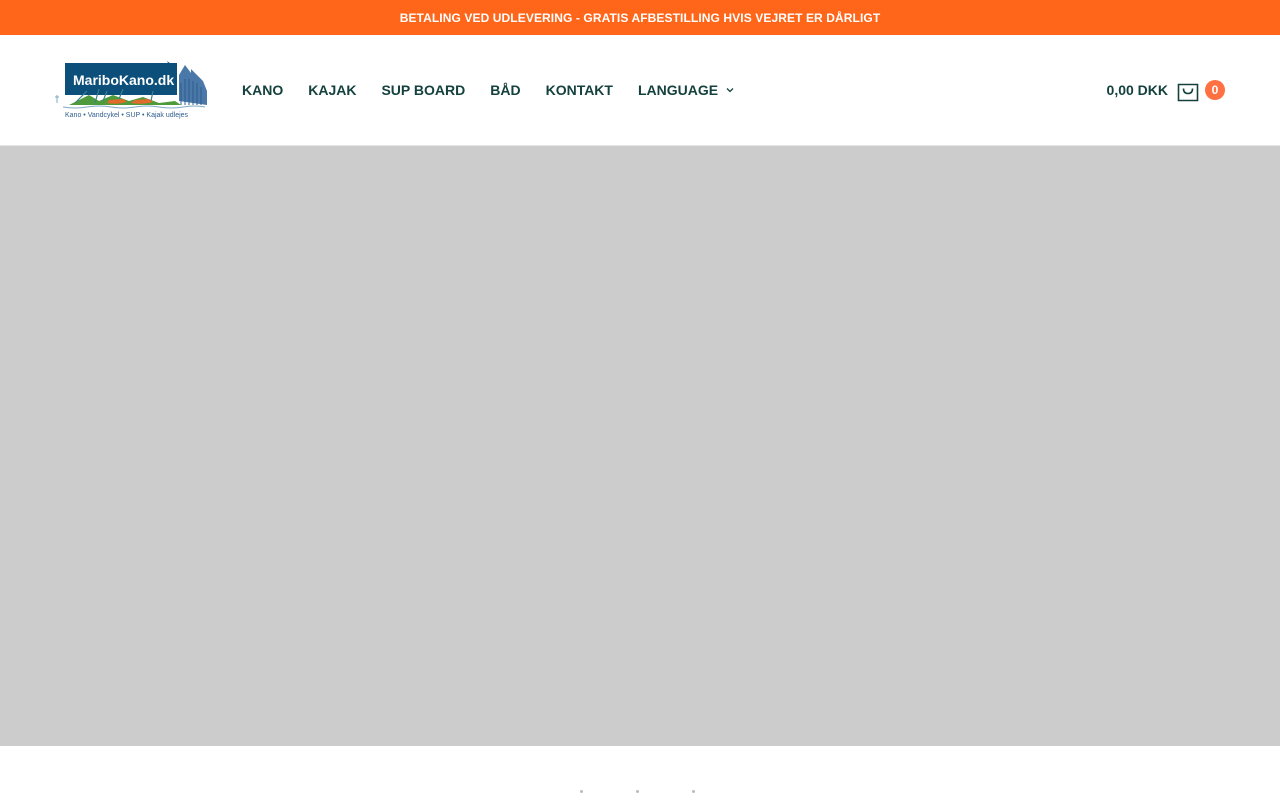 The height and width of the screenshot is (800, 1280). I want to click on logo-tagline: Kano • Vandcykel • SUP • Kajak udlejes, so click(127, 115).